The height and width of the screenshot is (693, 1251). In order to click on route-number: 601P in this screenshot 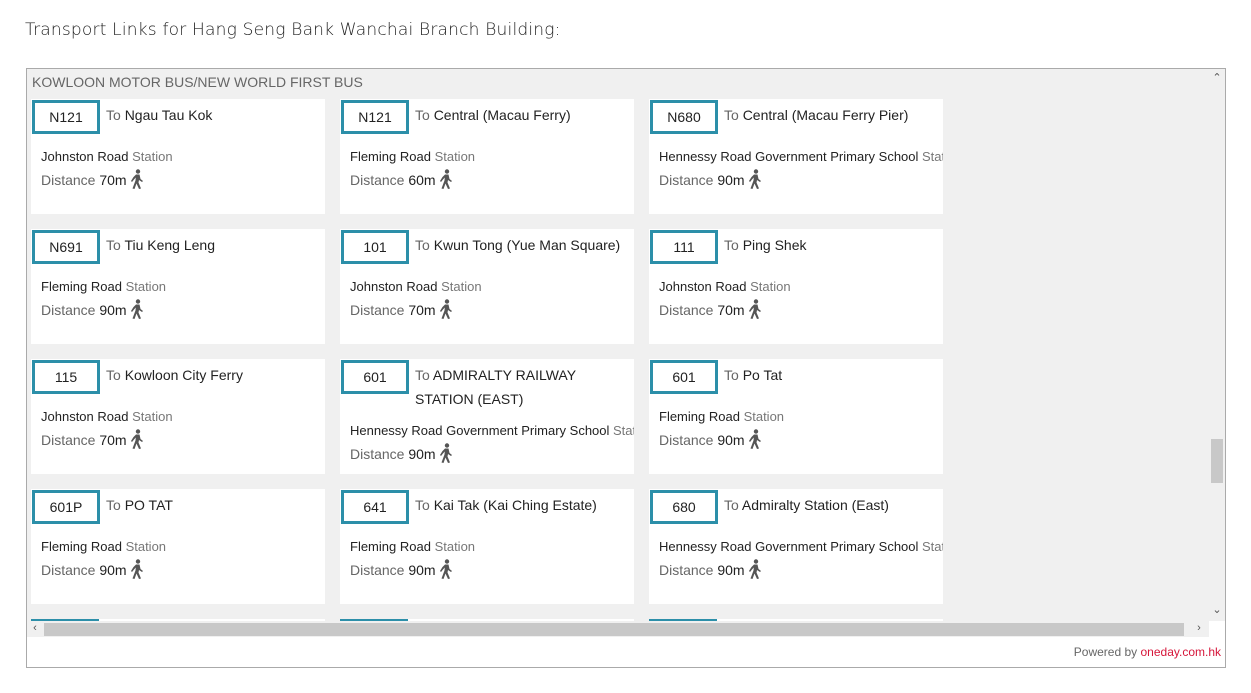, I will do `click(66, 507)`.